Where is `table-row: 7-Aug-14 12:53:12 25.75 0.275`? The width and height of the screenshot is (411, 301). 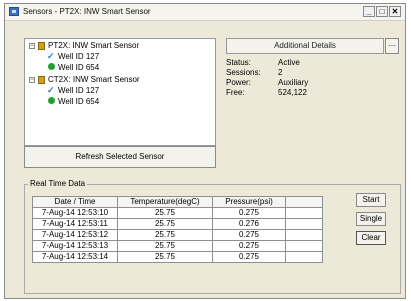 table-row: 7-Aug-14 12:53:12 25.75 0.275 is located at coordinates (177, 235).